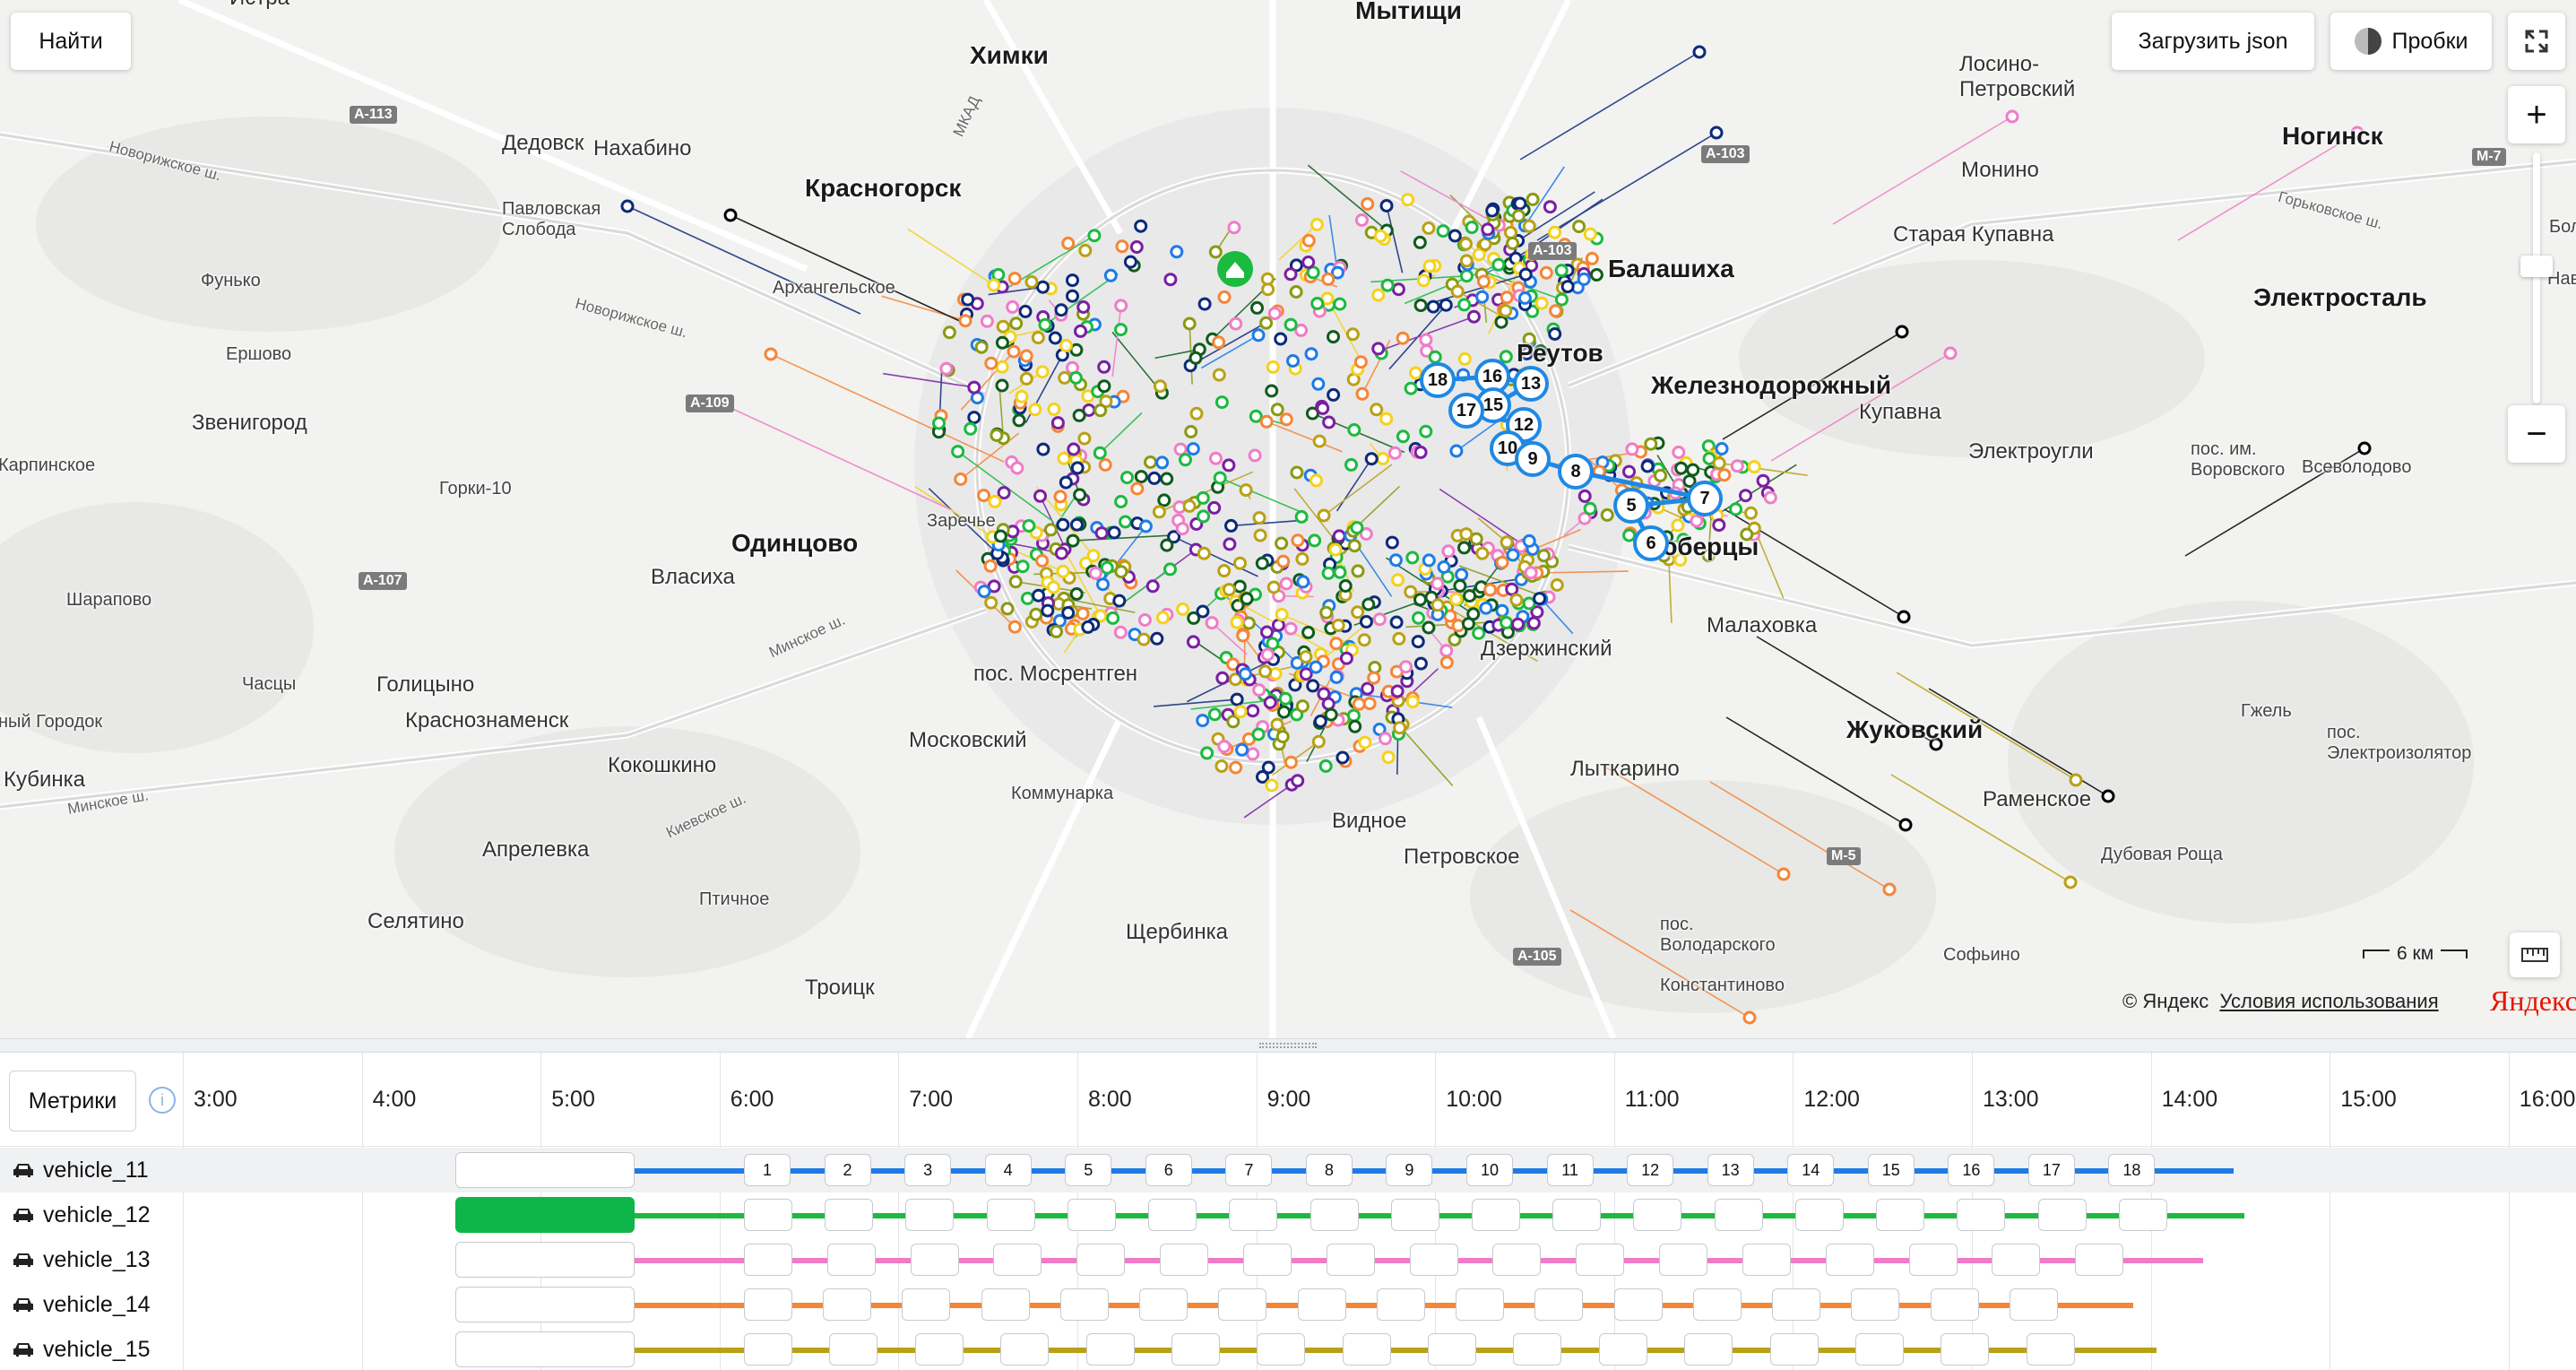  I want to click on route-stop-marker: 18, so click(1438, 380).